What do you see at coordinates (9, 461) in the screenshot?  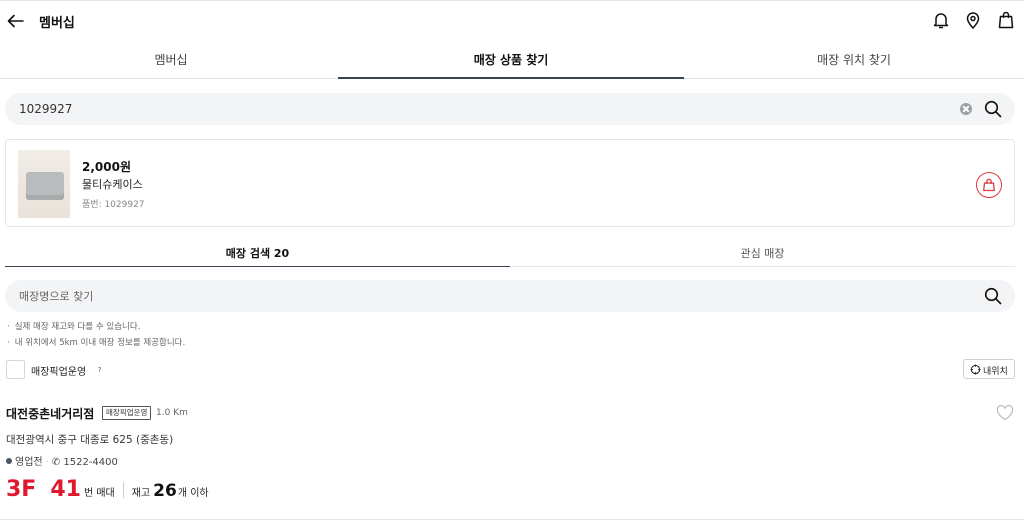 I see `status-dot` at bounding box center [9, 461].